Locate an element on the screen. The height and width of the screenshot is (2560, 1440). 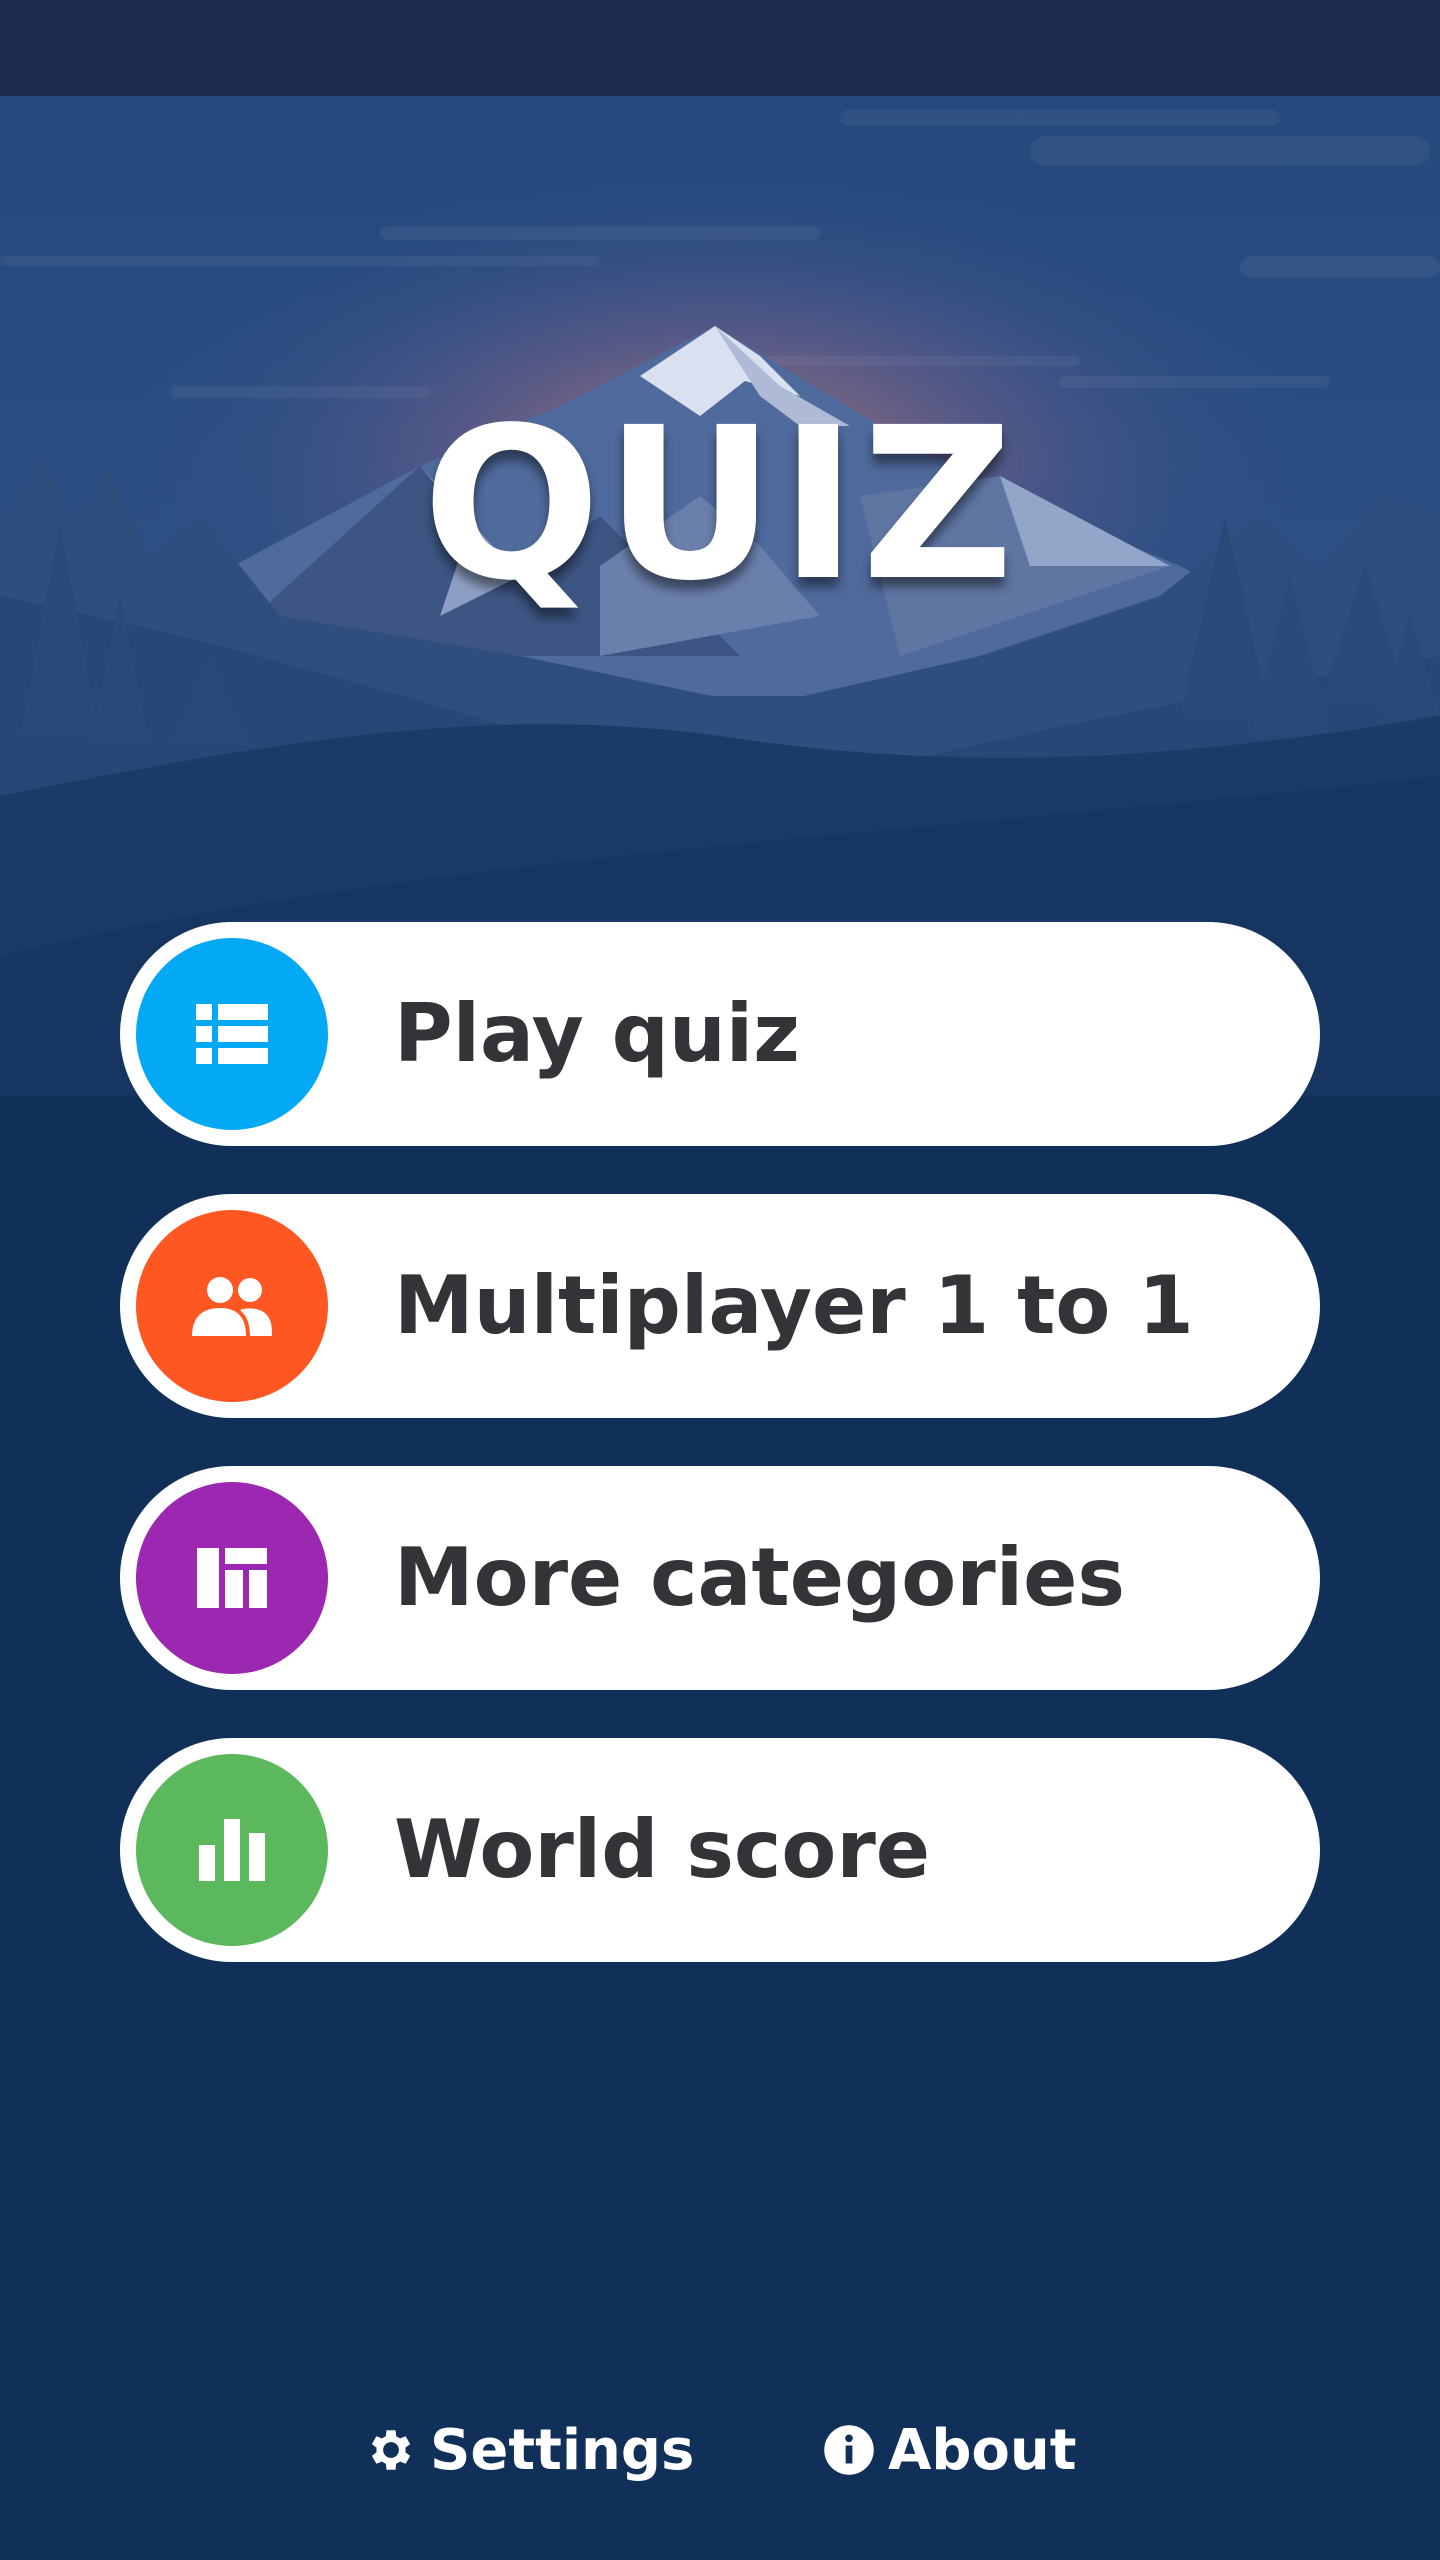
multiplayer-icon-circle is located at coordinates (232, 1306).